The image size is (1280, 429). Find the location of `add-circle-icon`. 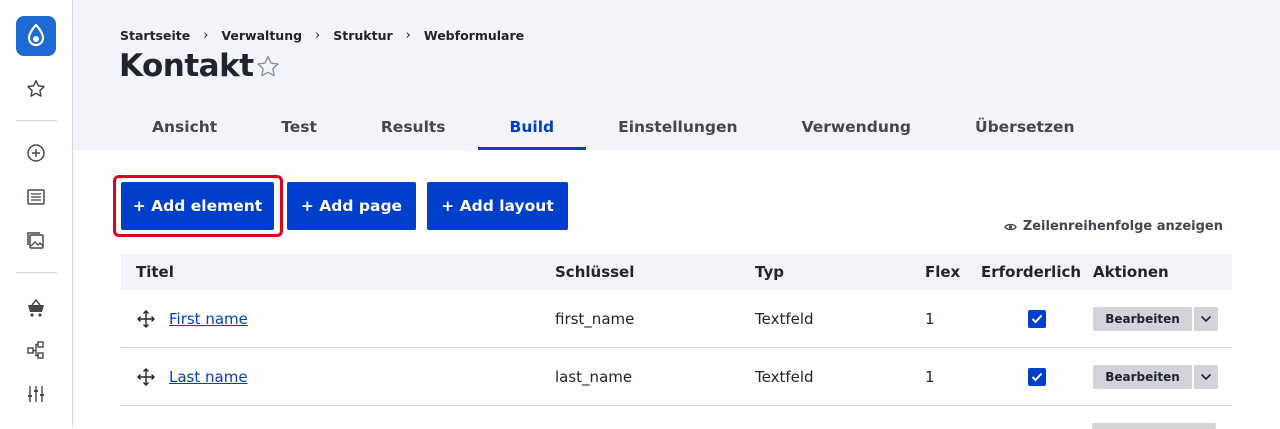

add-circle-icon is located at coordinates (36, 153).